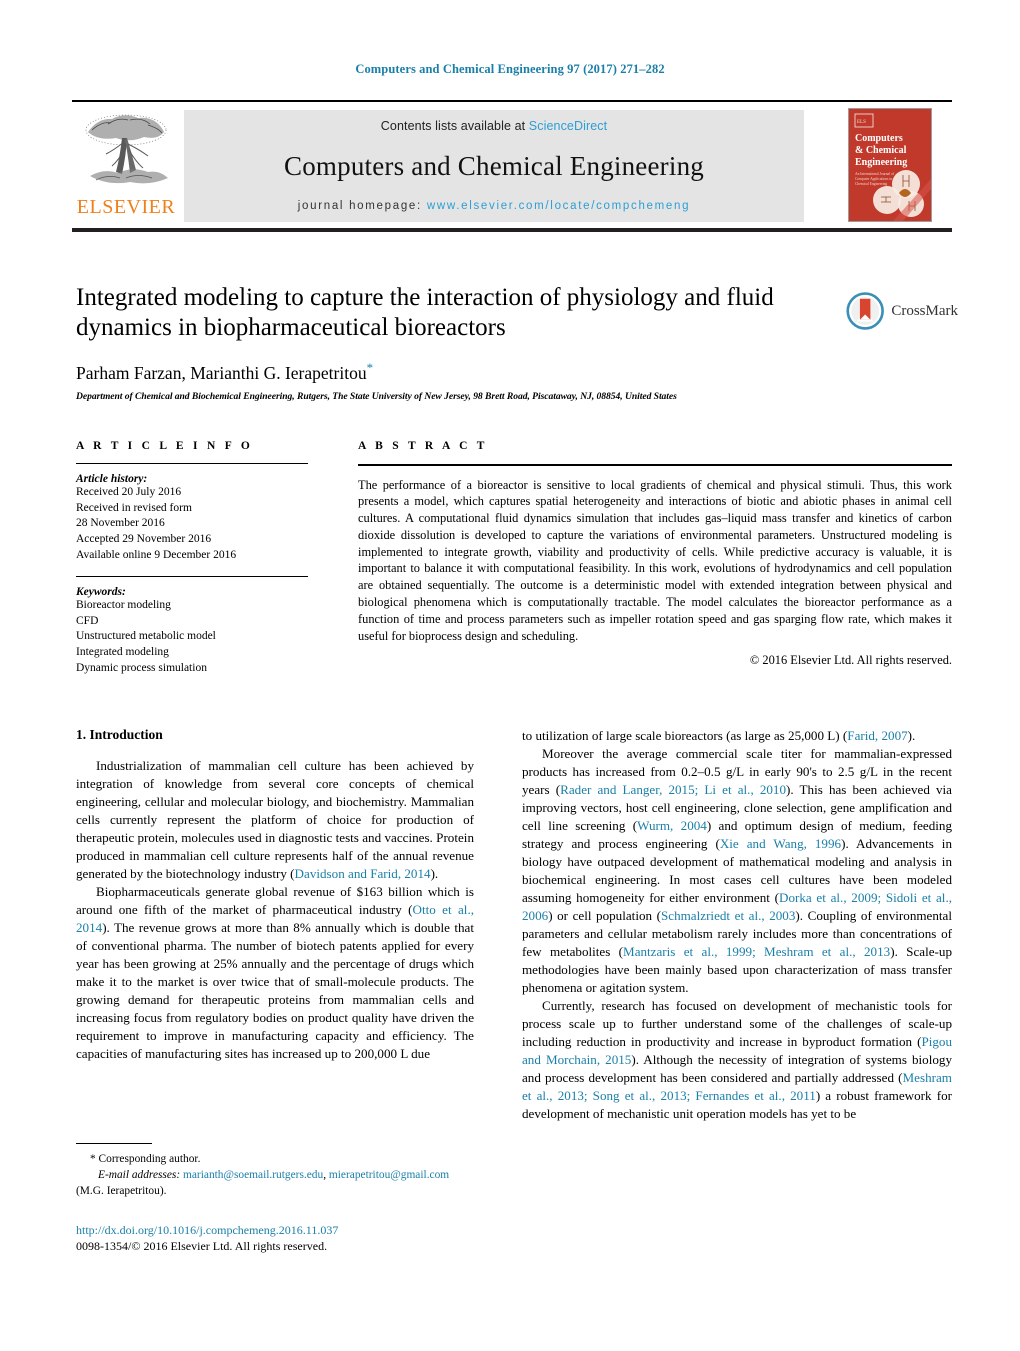 The image size is (1020, 1351). I want to click on crossmark-badge: CrossMark, so click(902, 311).